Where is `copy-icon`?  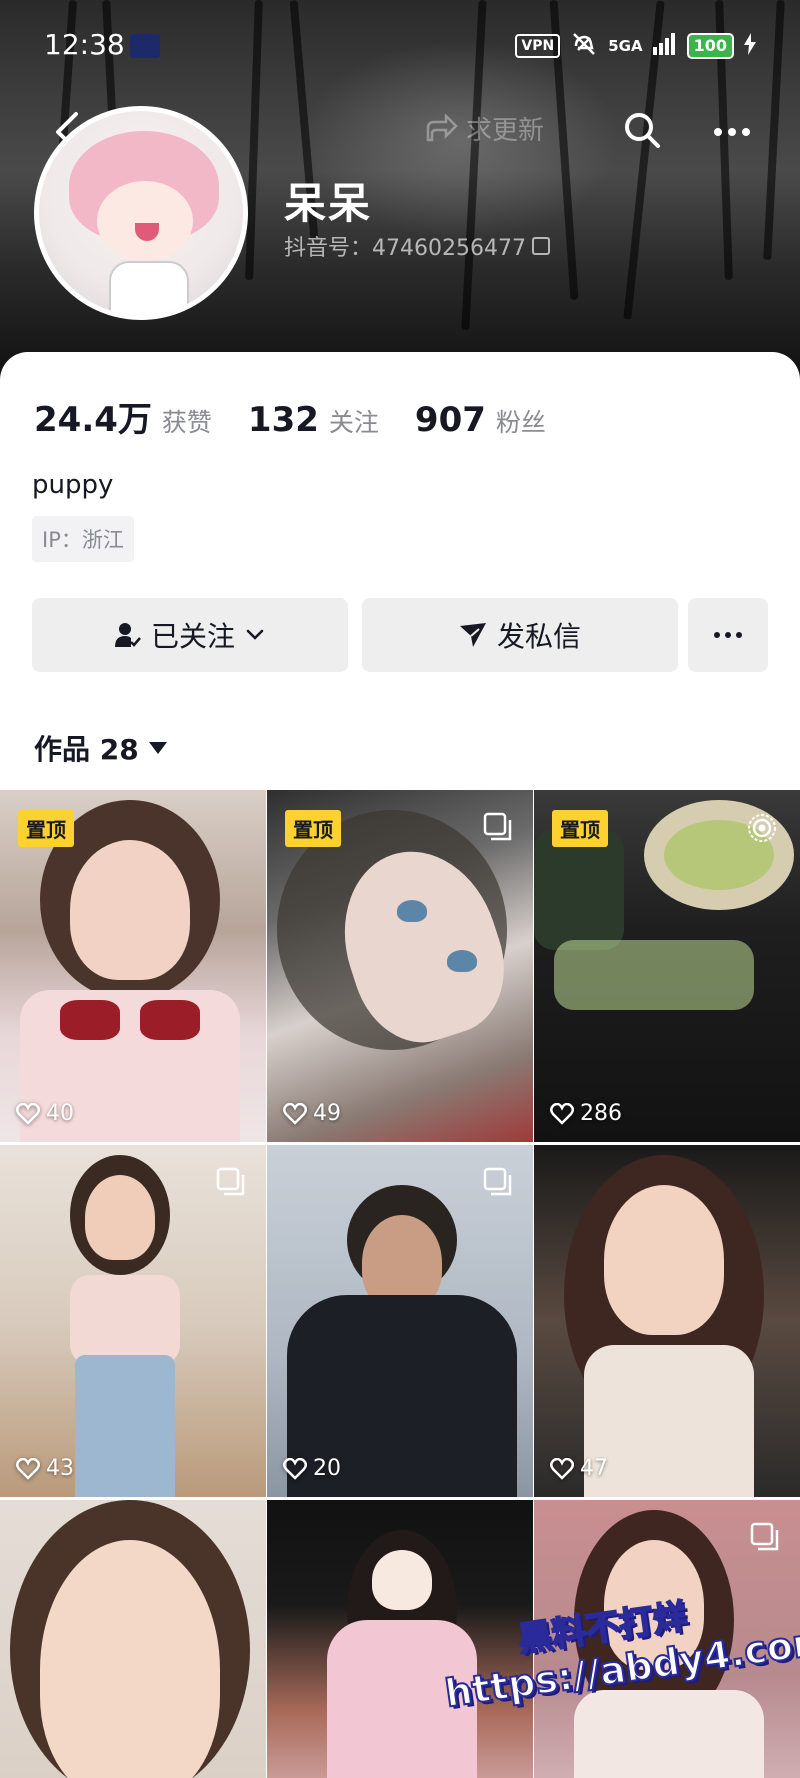 copy-icon is located at coordinates (540, 246).